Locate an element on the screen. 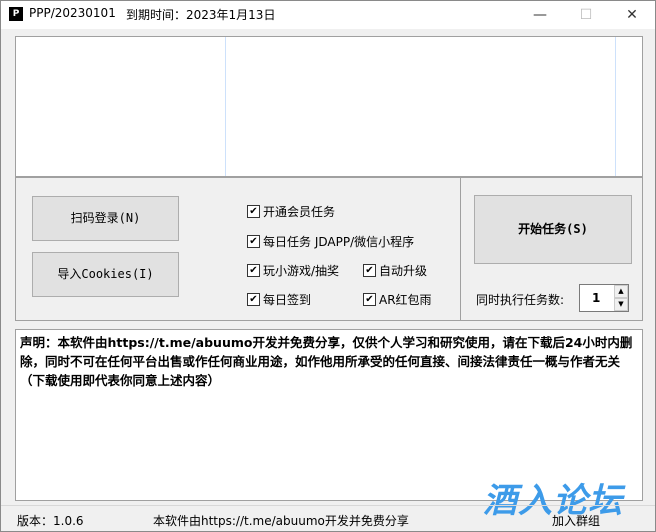  expire-date: 到期时间：2023年1月13日 is located at coordinates (201, 15).